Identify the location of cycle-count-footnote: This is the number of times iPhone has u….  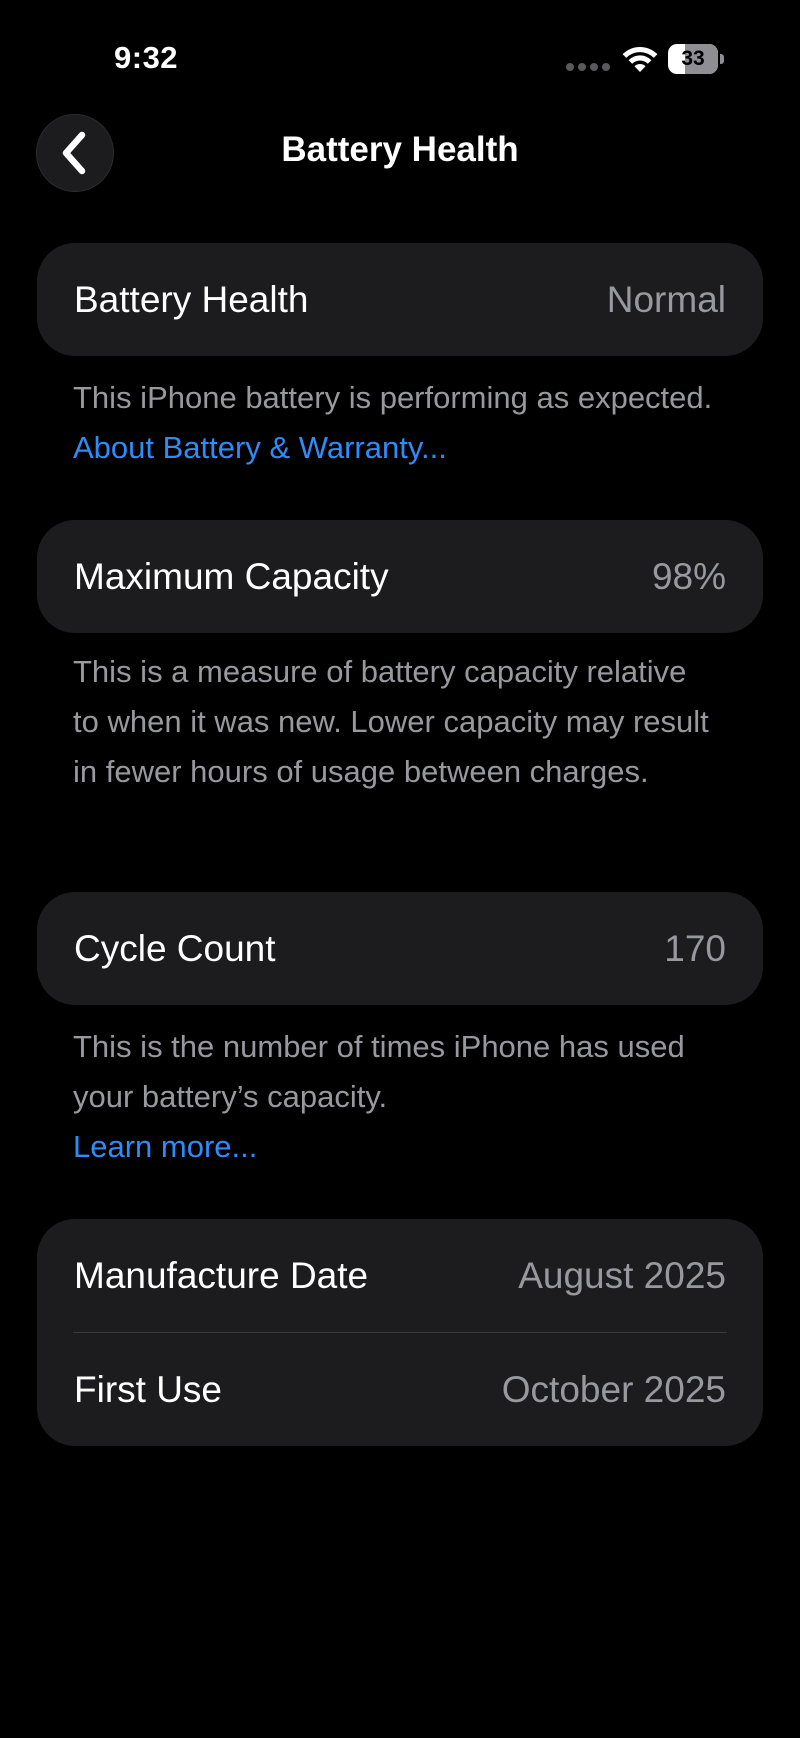
(393, 1097).